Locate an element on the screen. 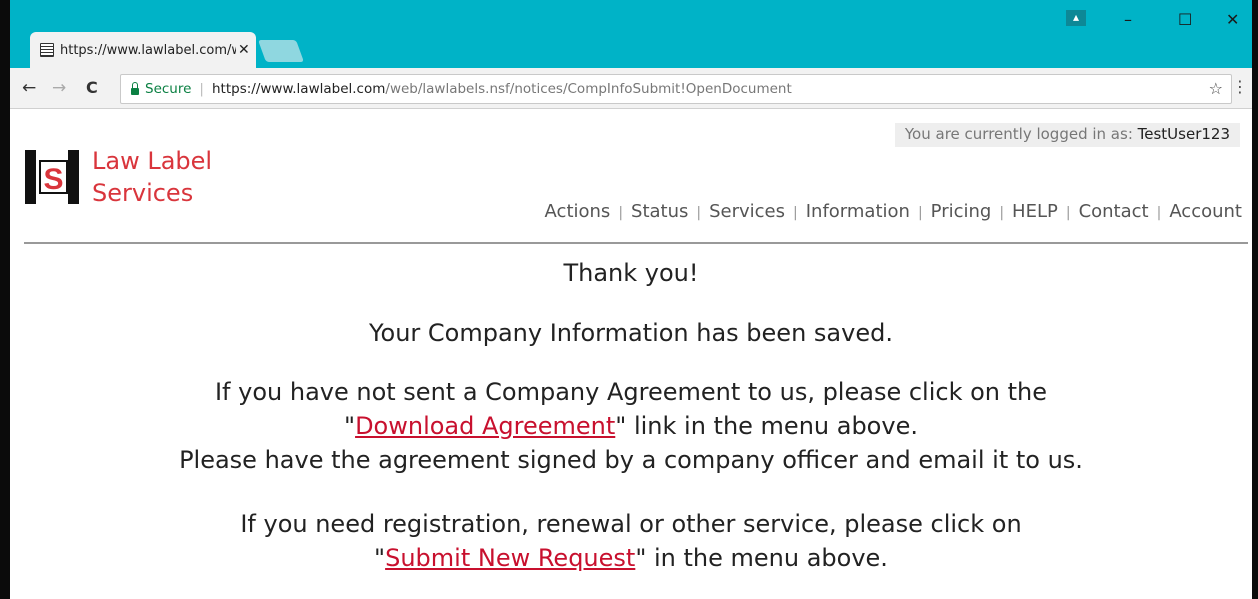 The width and height of the screenshot is (1258, 599). person-icon: ▴ is located at coordinates (1076, 18).